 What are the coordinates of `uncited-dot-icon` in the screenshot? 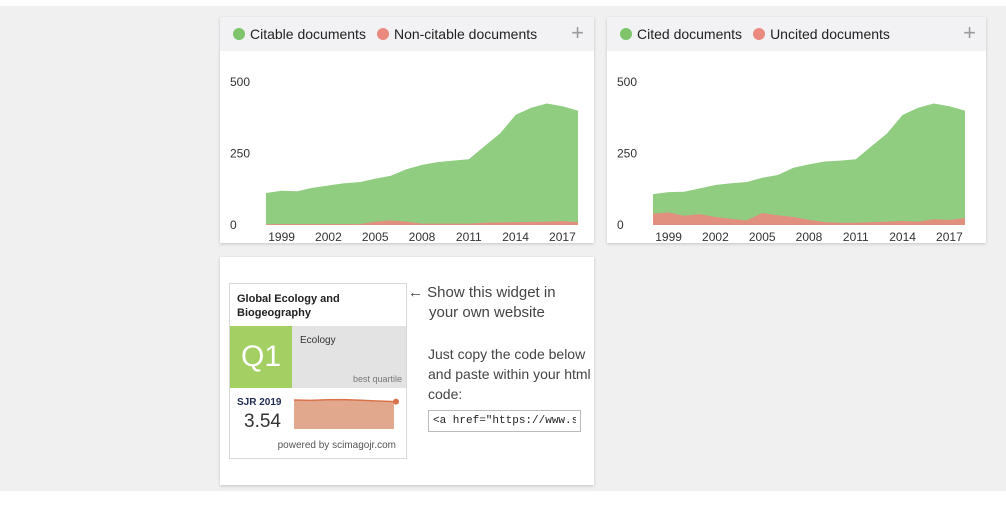 It's located at (759, 34).